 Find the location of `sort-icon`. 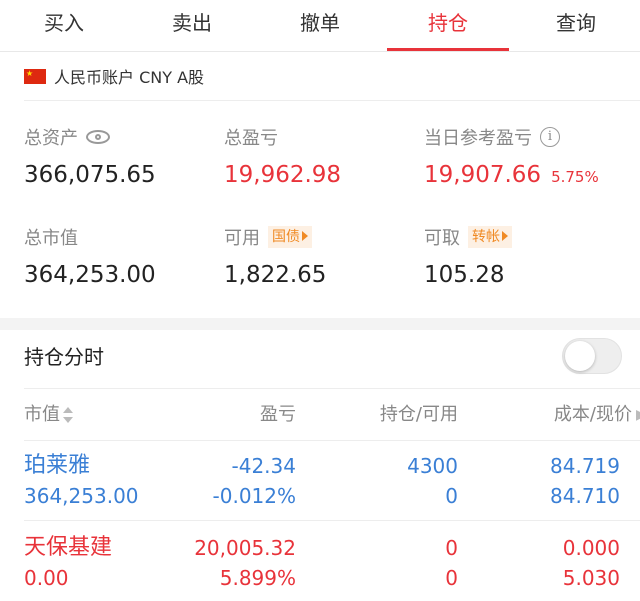

sort-icon is located at coordinates (68, 415).